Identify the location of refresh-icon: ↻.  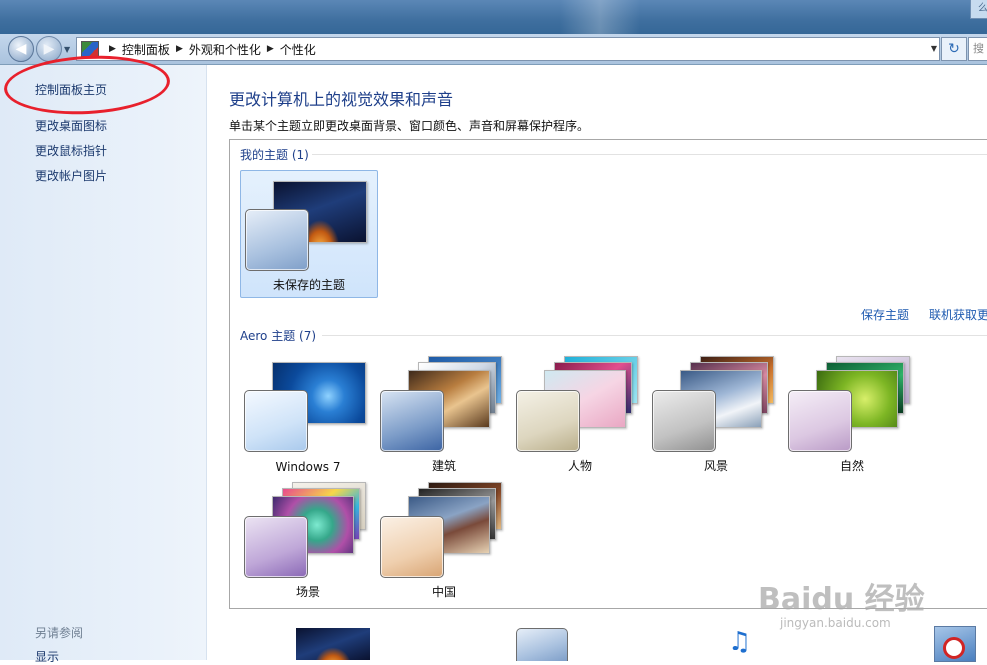
(954, 49).